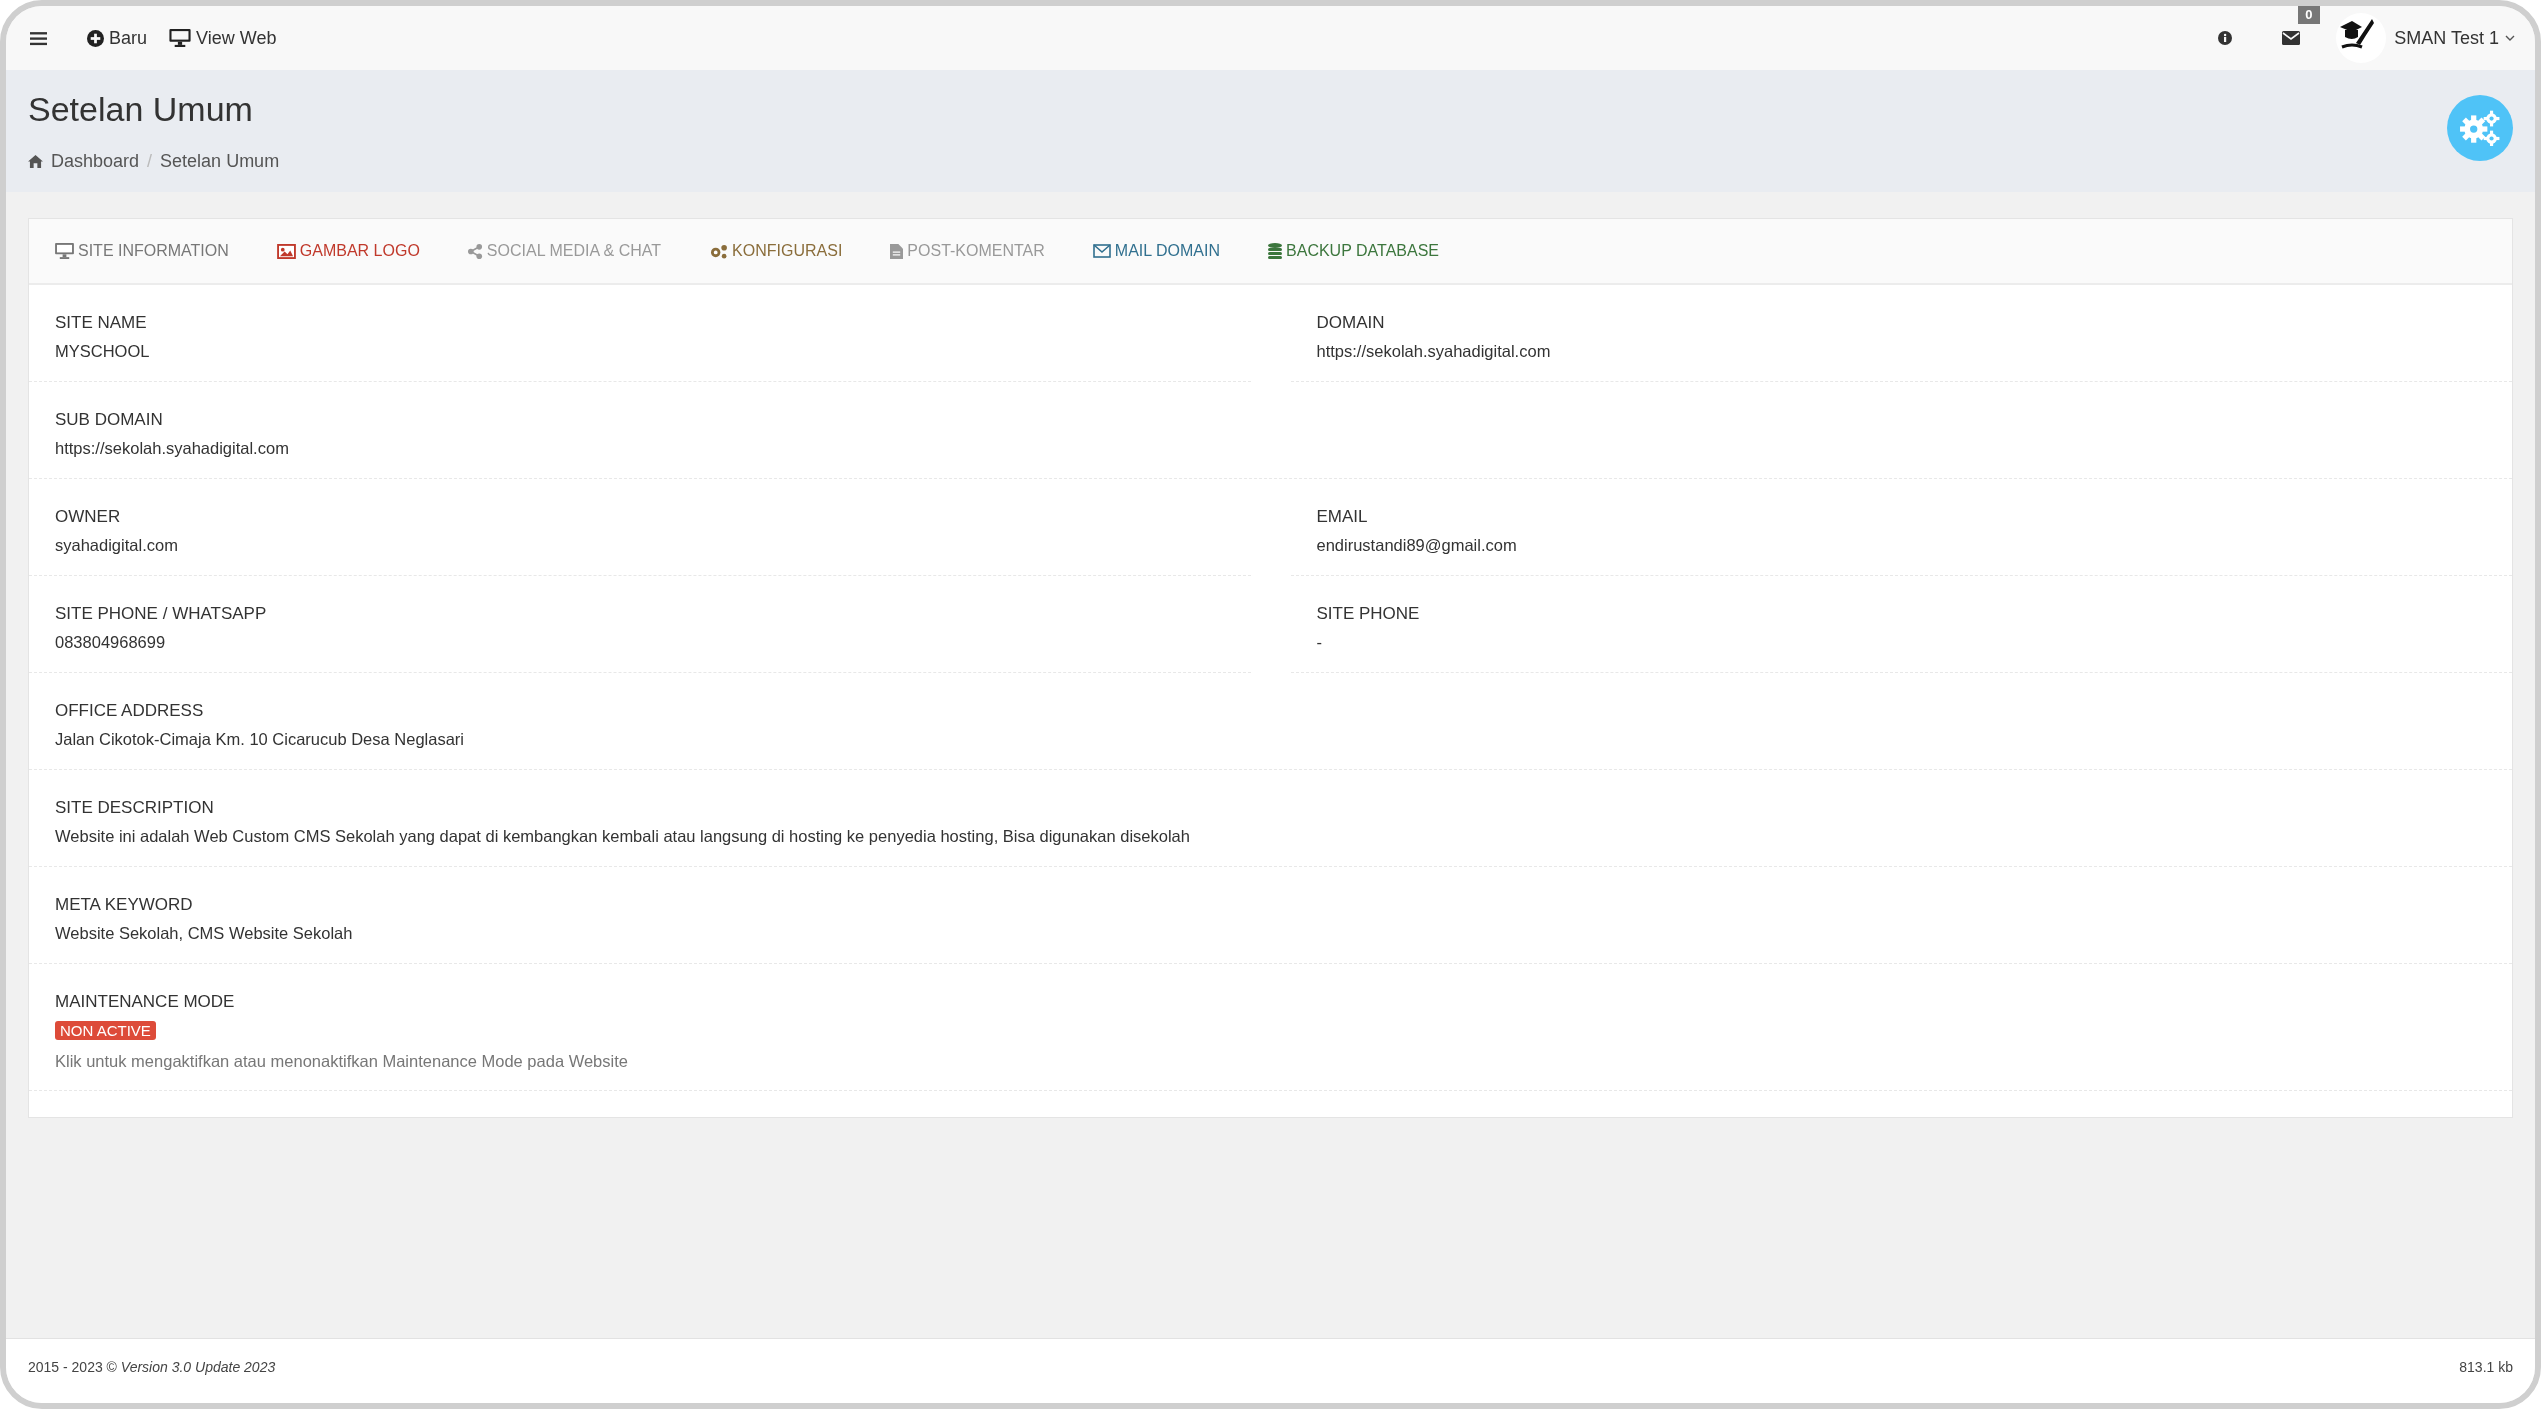 The width and height of the screenshot is (2541, 1409). Describe the element at coordinates (117, 38) in the screenshot. I see `new-link: Baru` at that location.